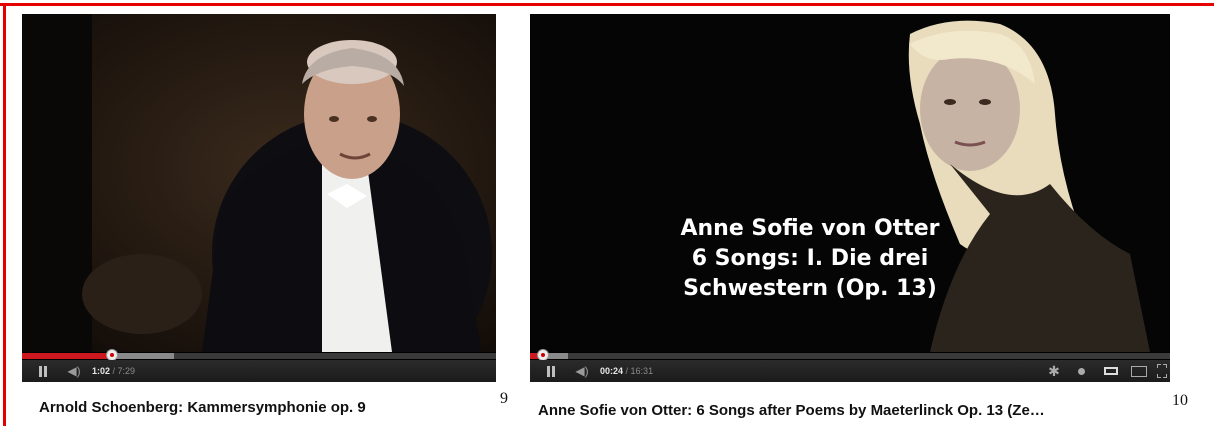 Image resolution: width=1214 pixels, height=426 pixels. Describe the element at coordinates (259, 371) in the screenshot. I see `player-controls: ◀) 1:02 / 7:29` at that location.